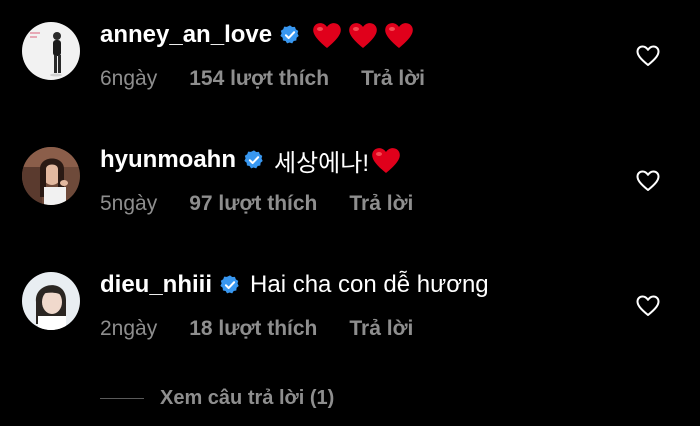 The image size is (700, 426). What do you see at coordinates (129, 78) in the screenshot?
I see `comment-time: 6ngày` at bounding box center [129, 78].